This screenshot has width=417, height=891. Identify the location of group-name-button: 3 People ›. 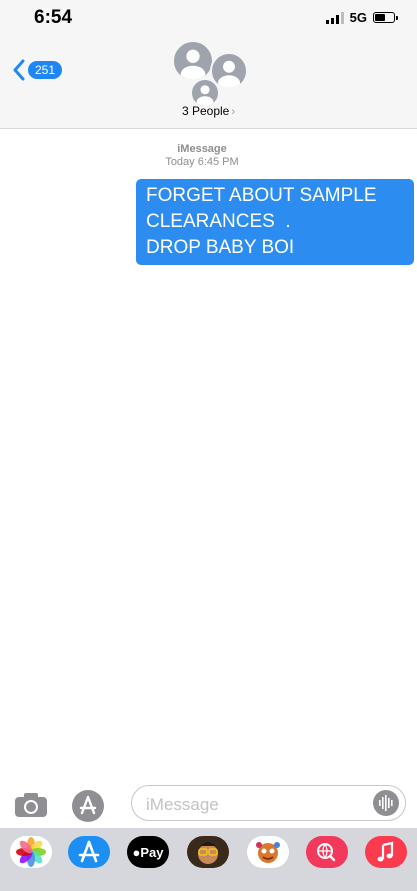
(208, 111).